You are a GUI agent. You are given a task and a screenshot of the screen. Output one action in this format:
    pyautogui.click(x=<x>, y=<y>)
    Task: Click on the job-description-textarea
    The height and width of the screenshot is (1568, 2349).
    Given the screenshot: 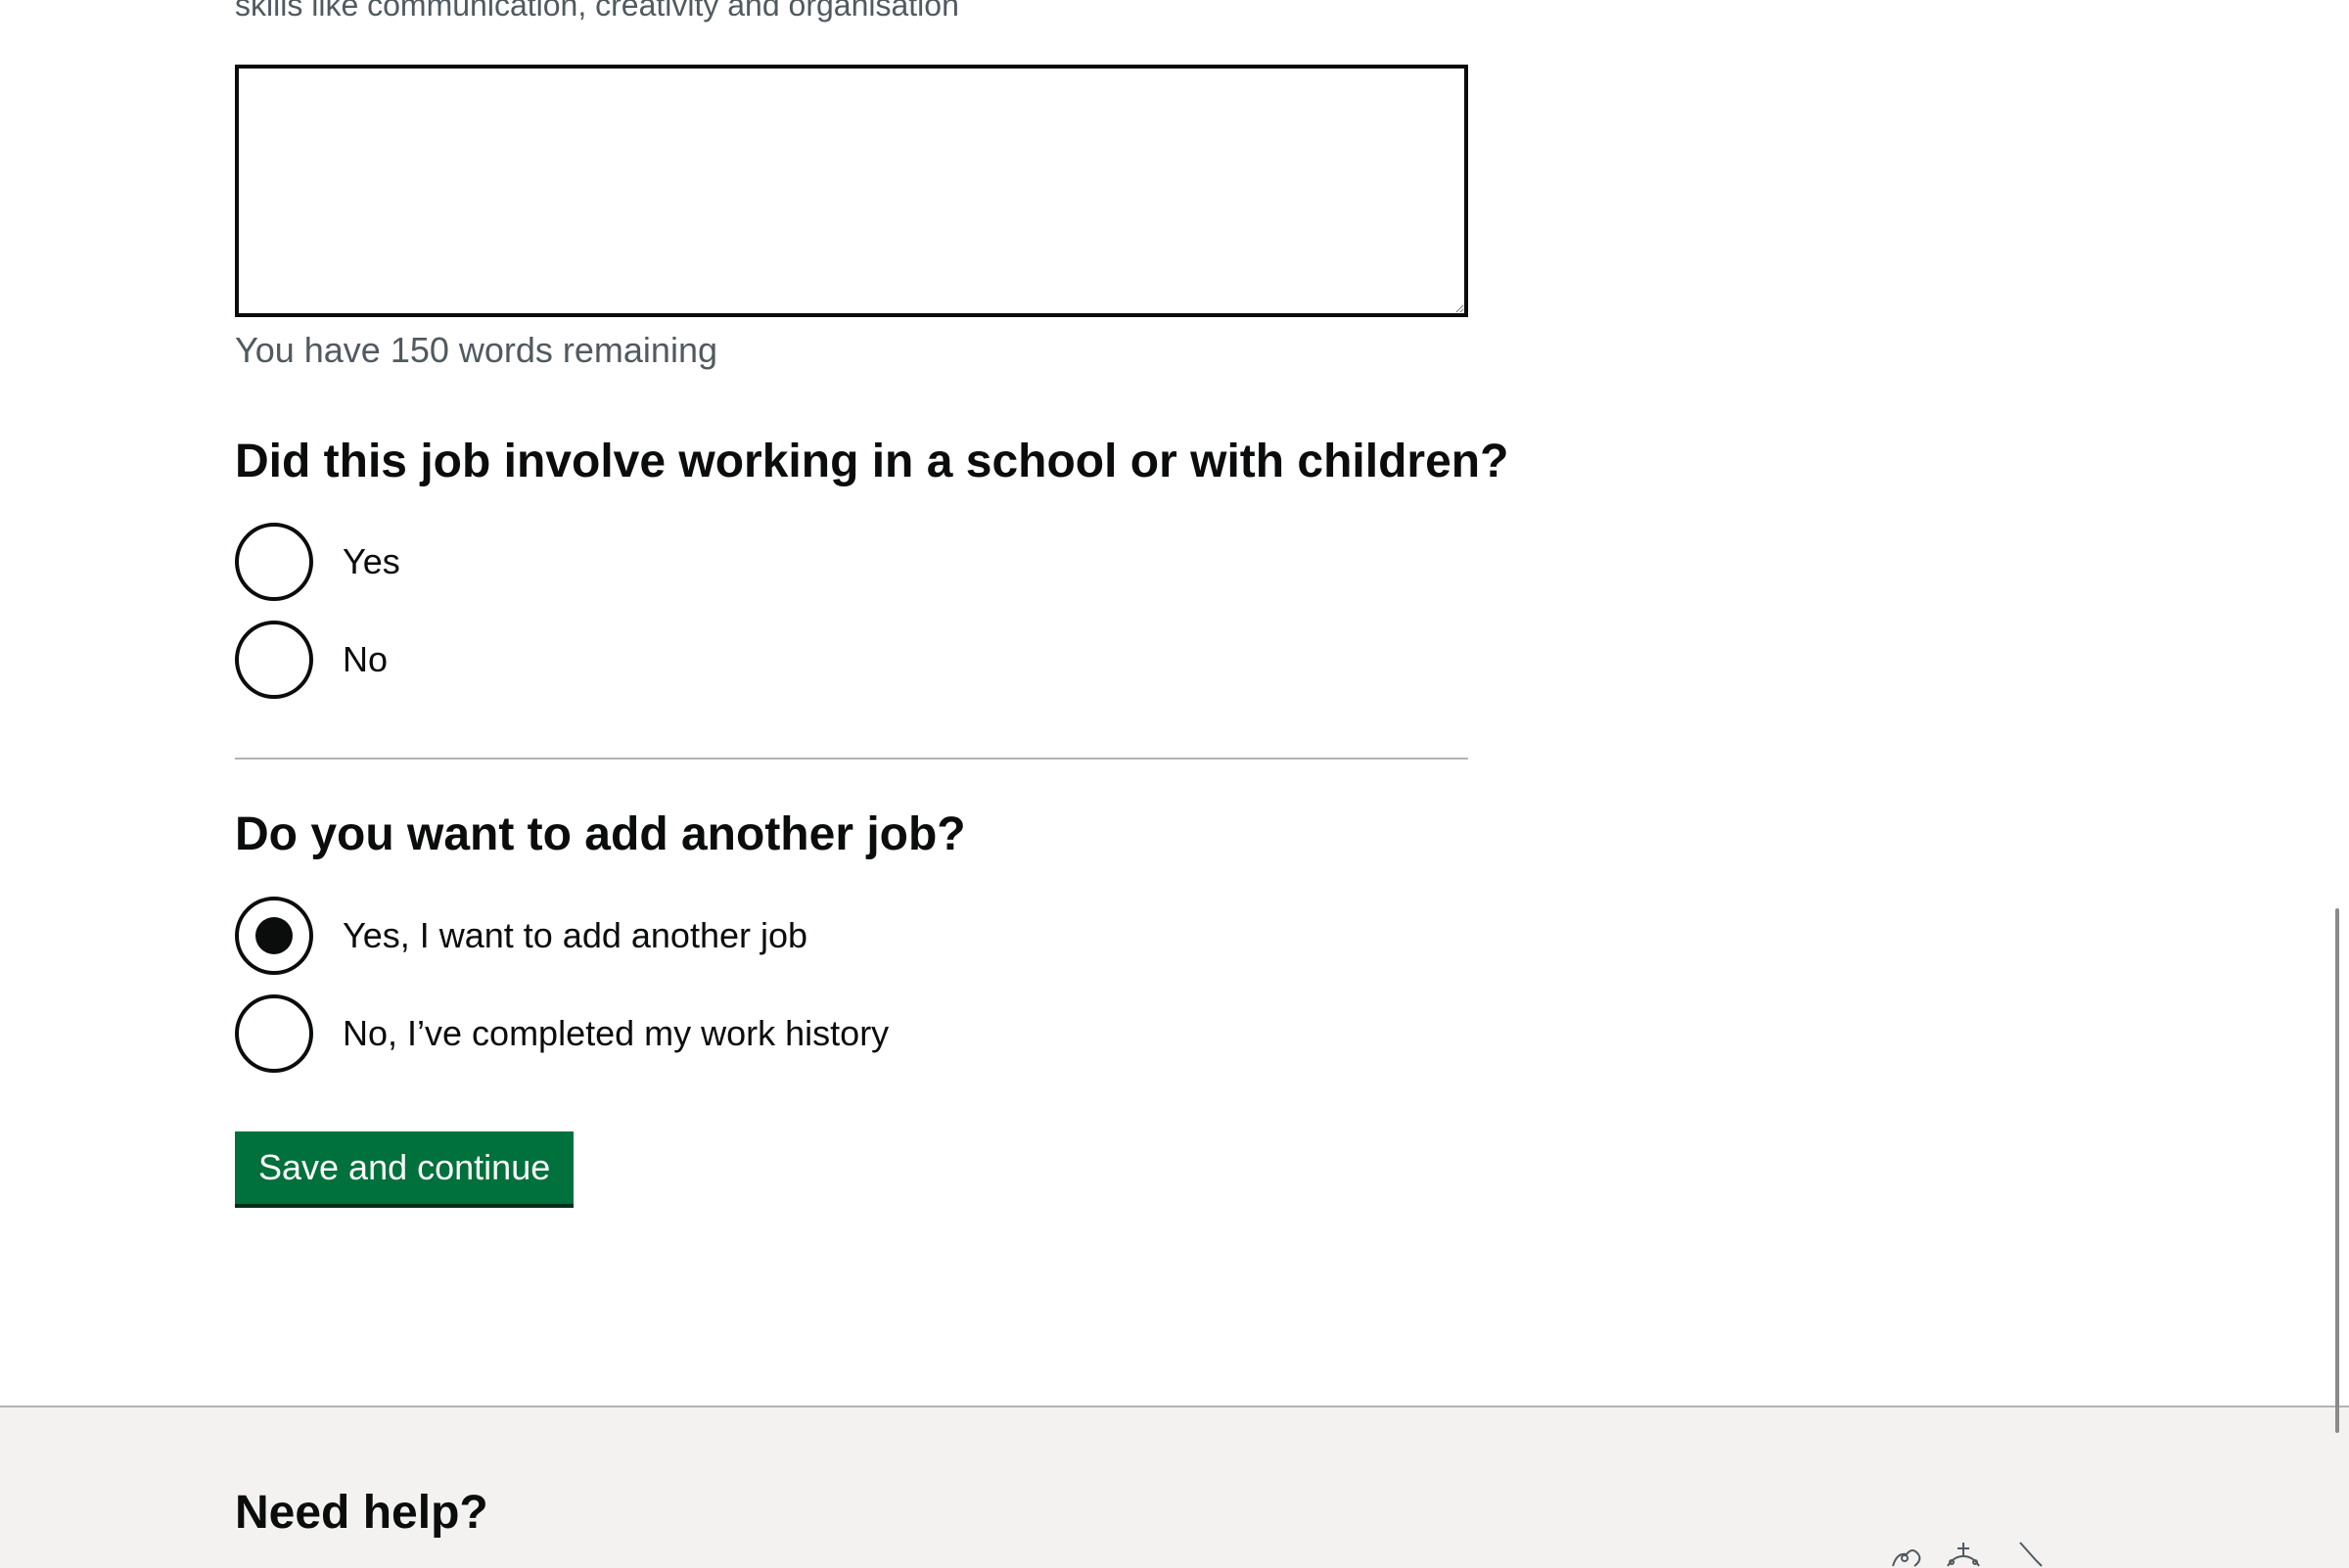 What is the action you would take?
    pyautogui.click(x=851, y=191)
    